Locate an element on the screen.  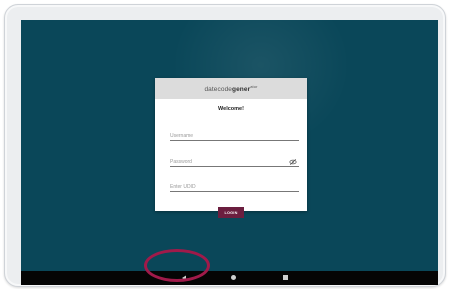
card-header: datecodegenerator is located at coordinates (231, 88).